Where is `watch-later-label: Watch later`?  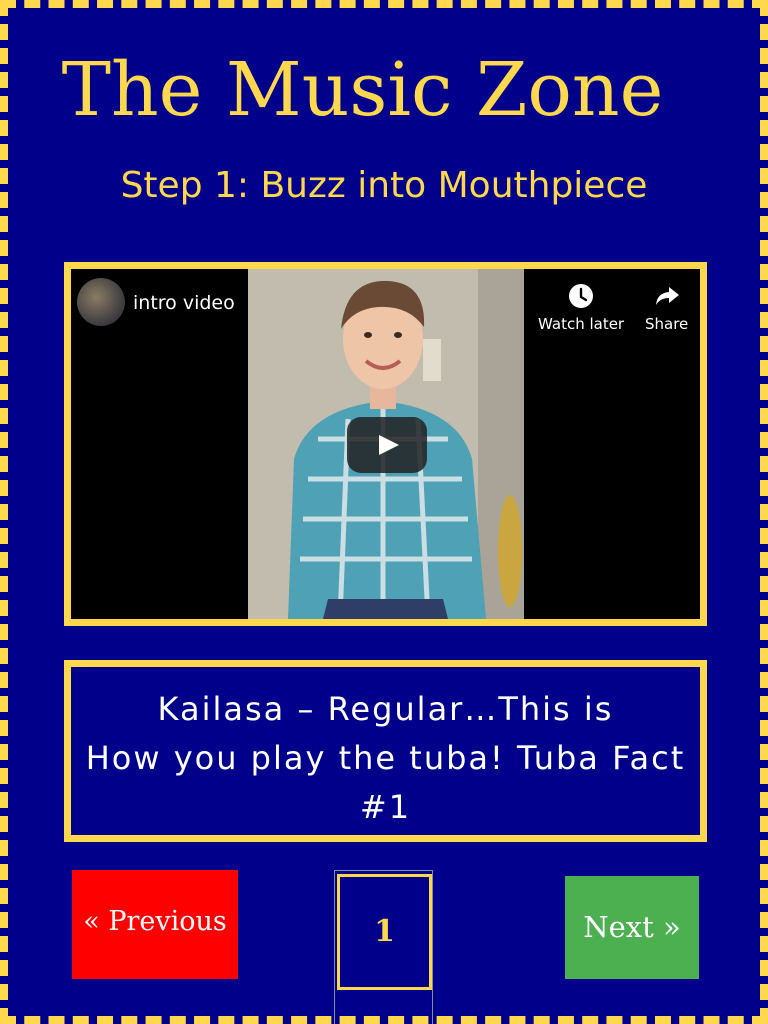 watch-later-label: Watch later is located at coordinates (581, 324).